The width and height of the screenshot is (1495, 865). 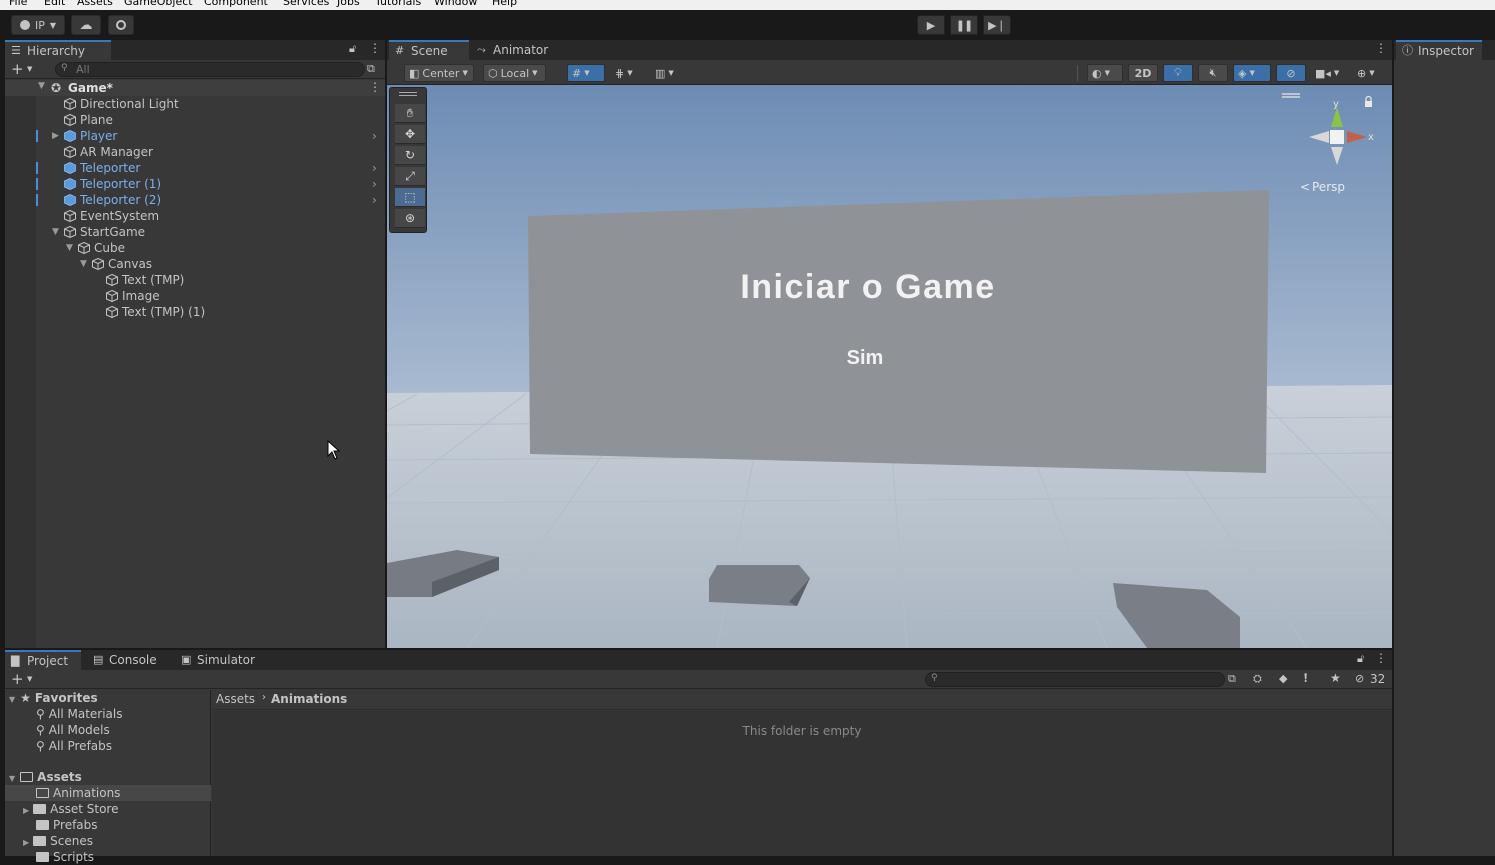 I want to click on hand-tool-button: ✋︎, so click(x=410, y=113).